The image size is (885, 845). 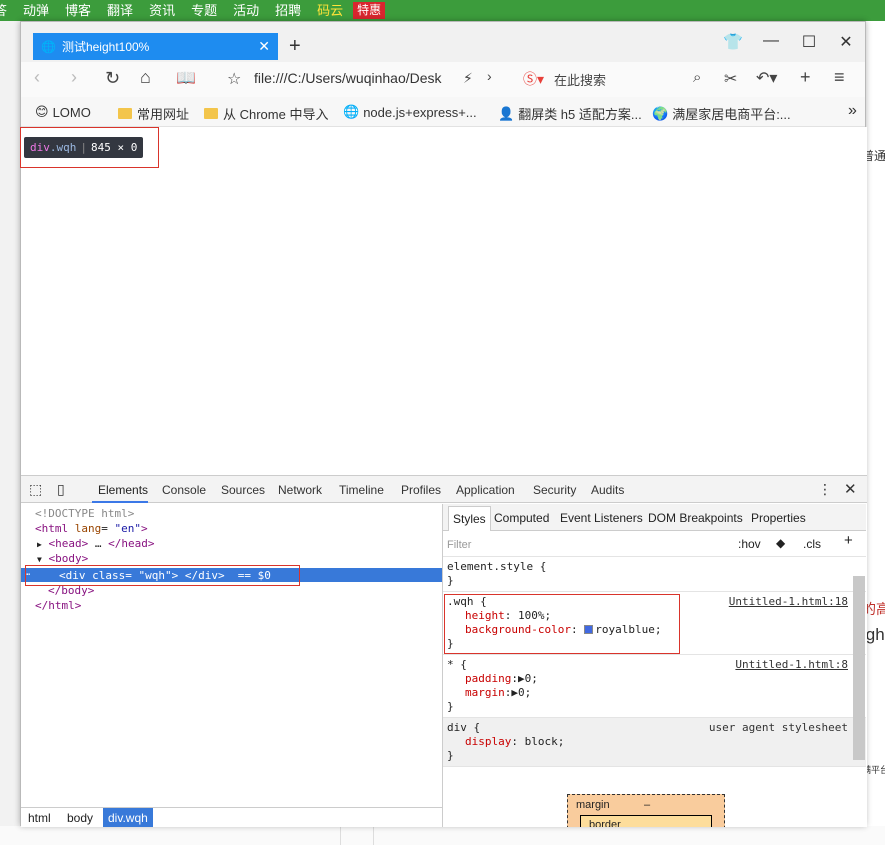 What do you see at coordinates (780, 543) in the screenshot?
I see `color-format-icon: ◆` at bounding box center [780, 543].